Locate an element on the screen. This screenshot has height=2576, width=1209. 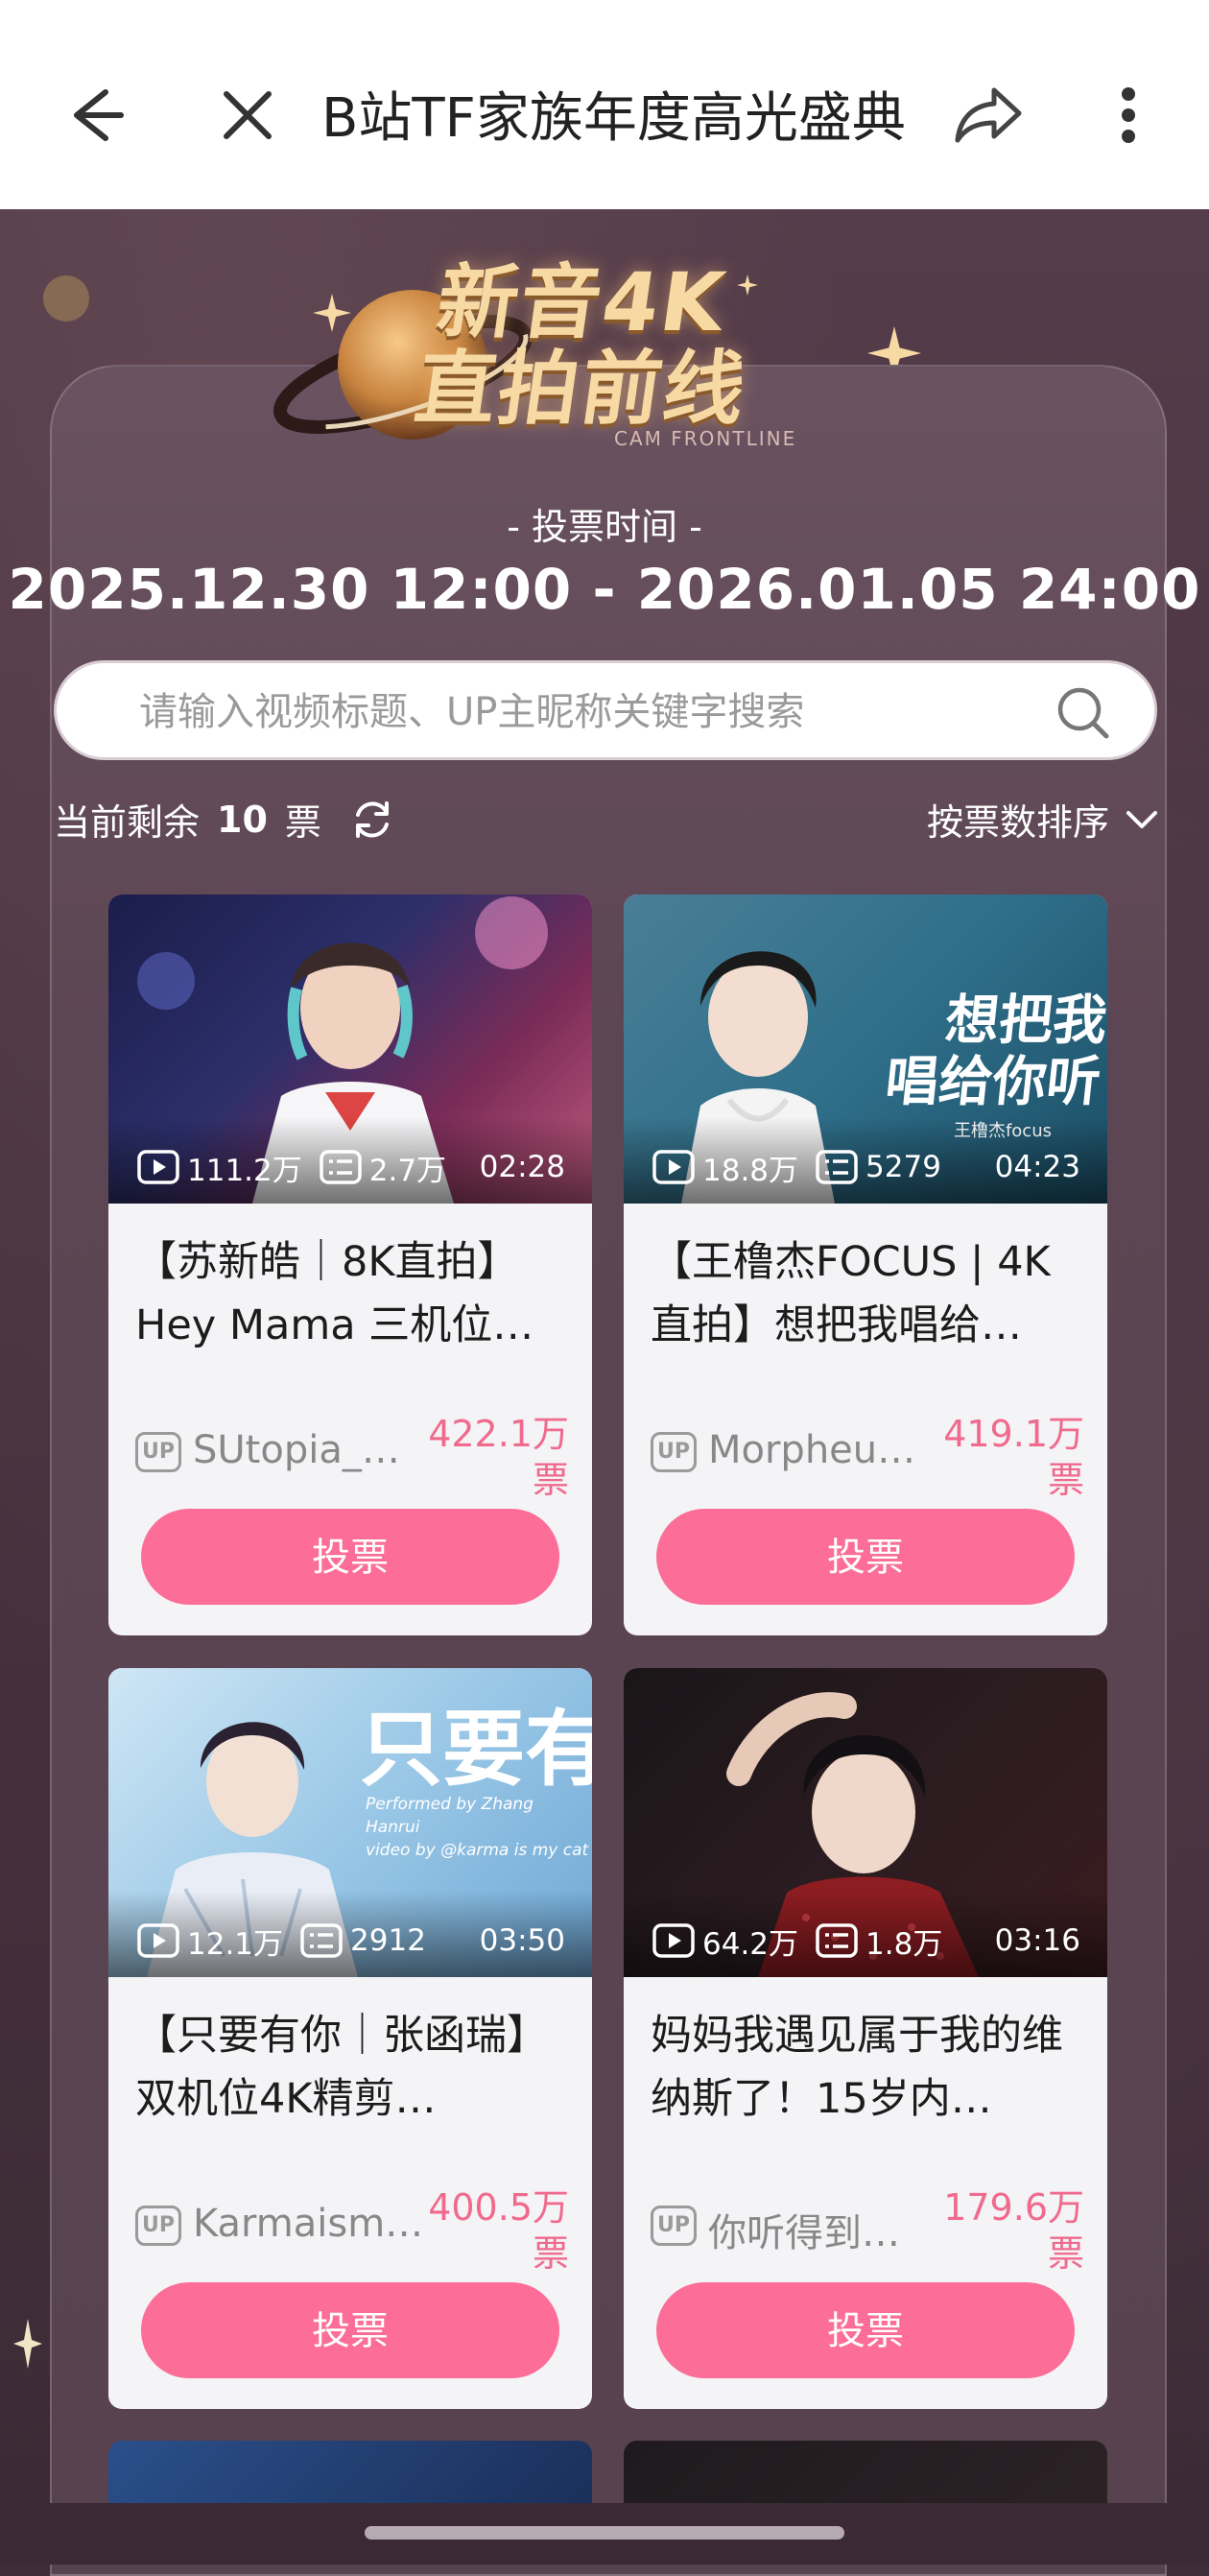
refresh-icon is located at coordinates (372, 820).